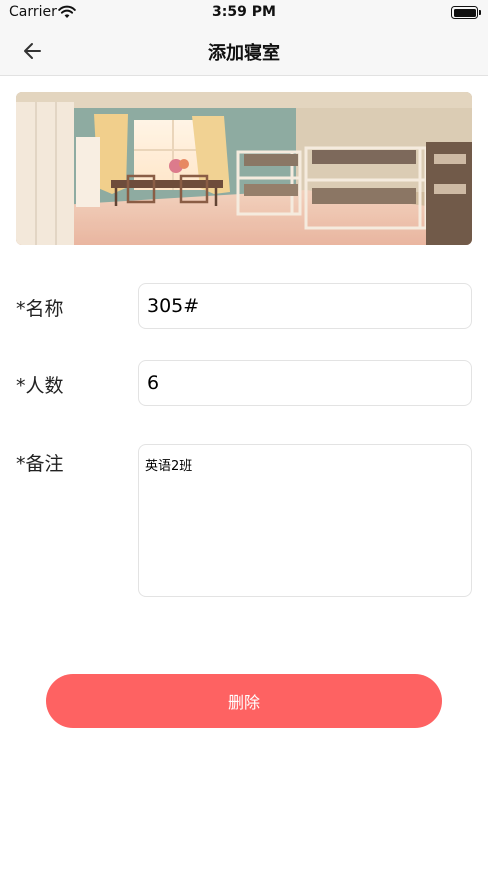  I want to click on note-textarea: 英语2班, so click(305, 520).